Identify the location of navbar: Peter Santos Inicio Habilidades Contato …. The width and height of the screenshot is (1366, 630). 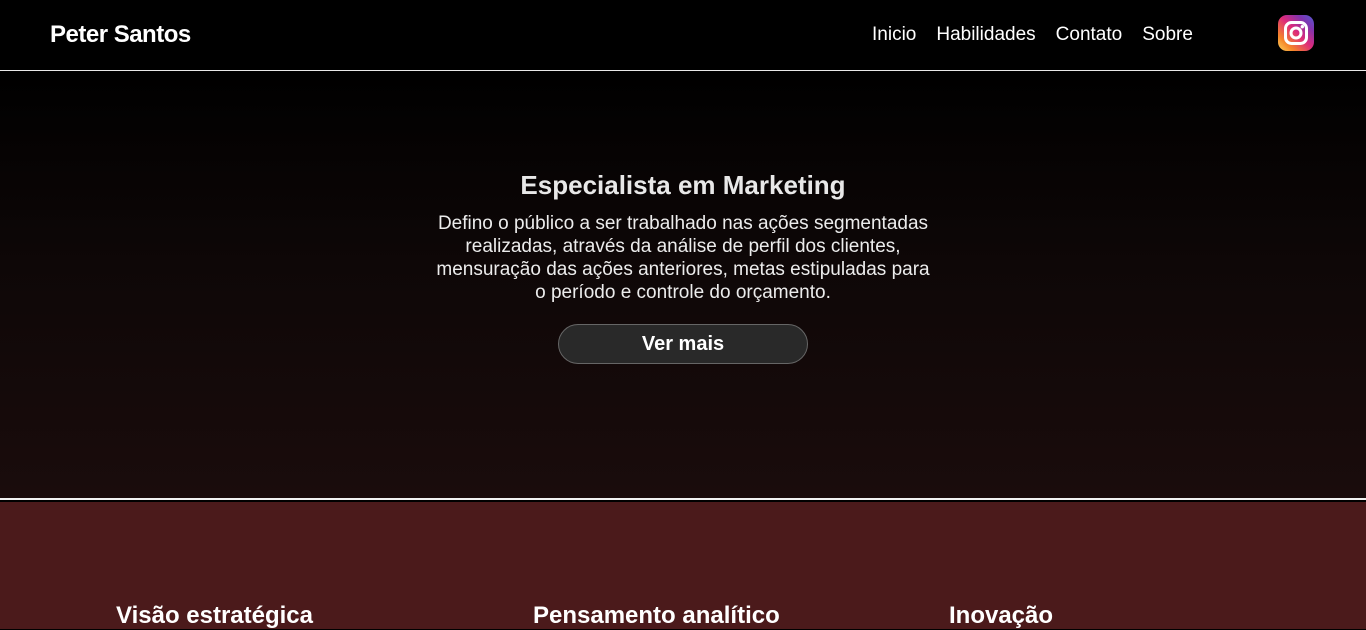
(683, 35).